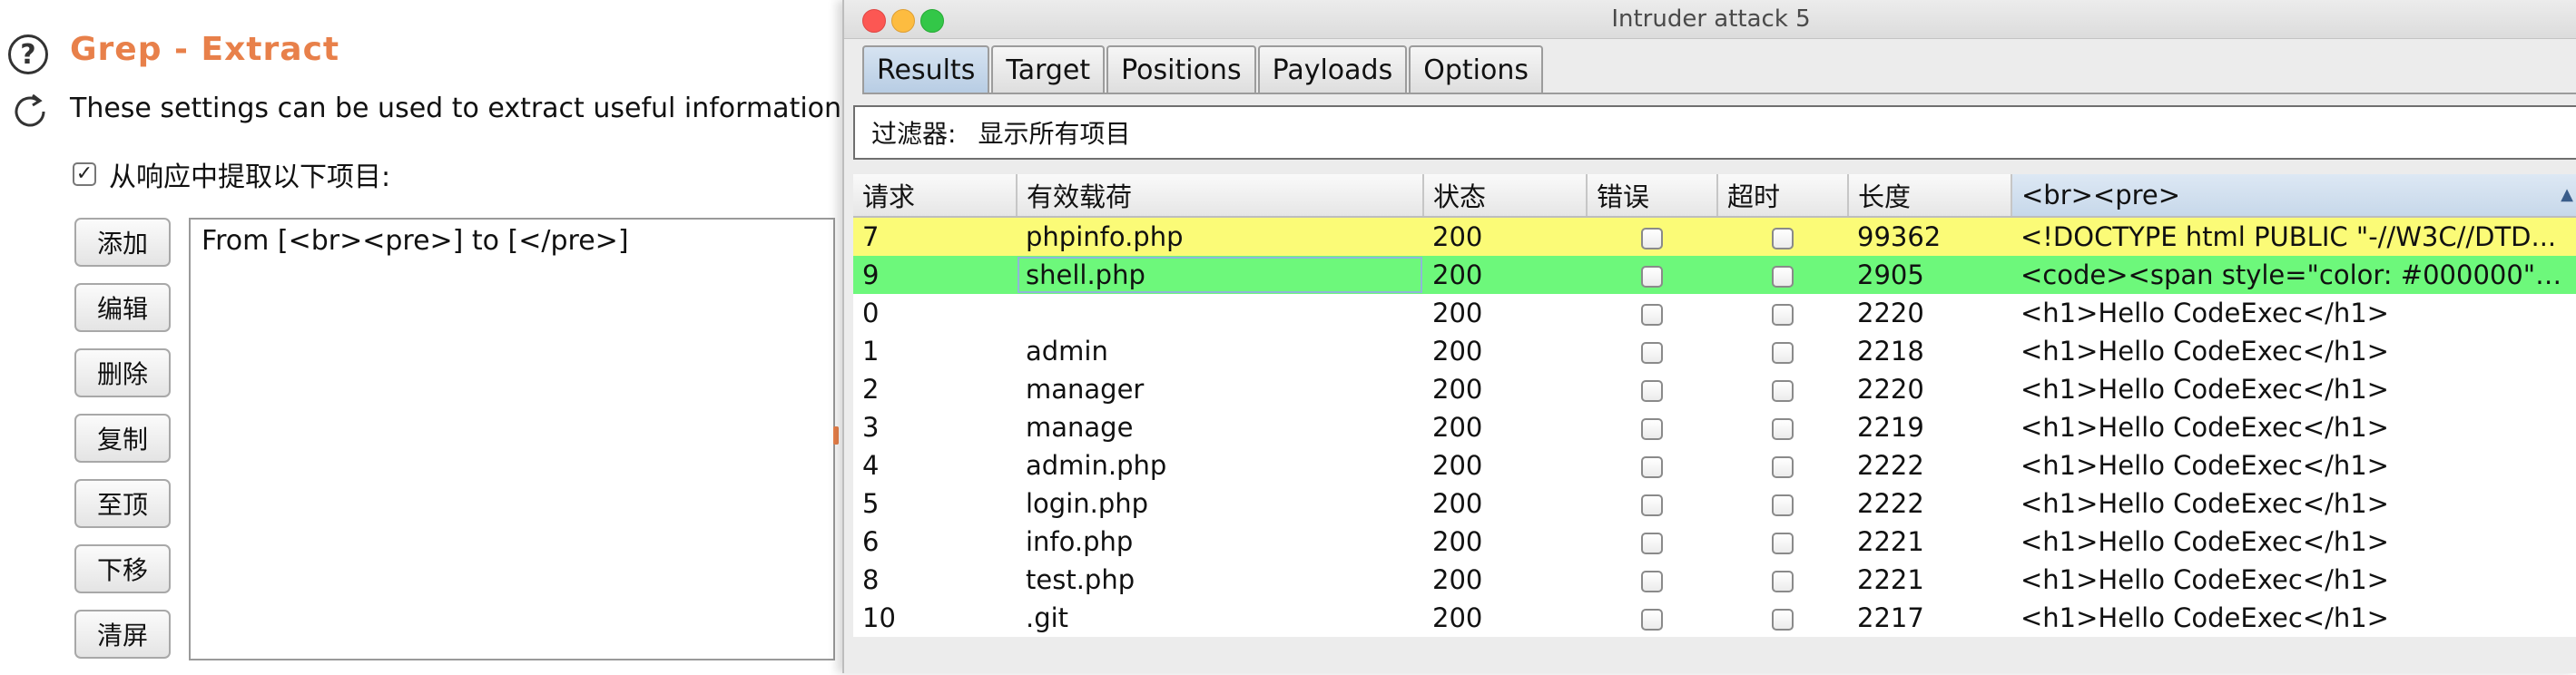 The image size is (2576, 675). What do you see at coordinates (1714, 503) in the screenshot?
I see `table-row: 5 login.php 200 2222 <h1>Hello CodeExec</h1>` at bounding box center [1714, 503].